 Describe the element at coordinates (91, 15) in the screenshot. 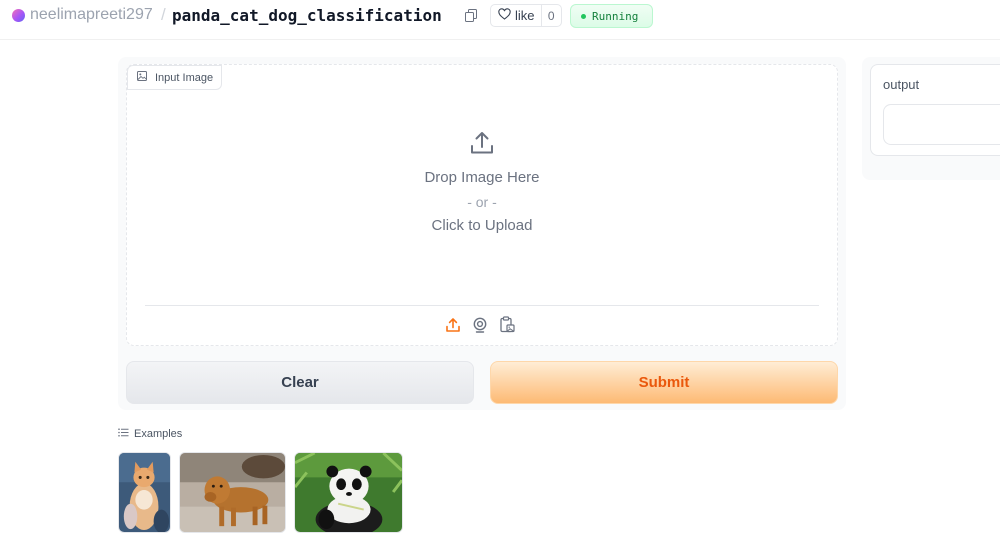

I see `owner-link: neelimapreeti297` at that location.